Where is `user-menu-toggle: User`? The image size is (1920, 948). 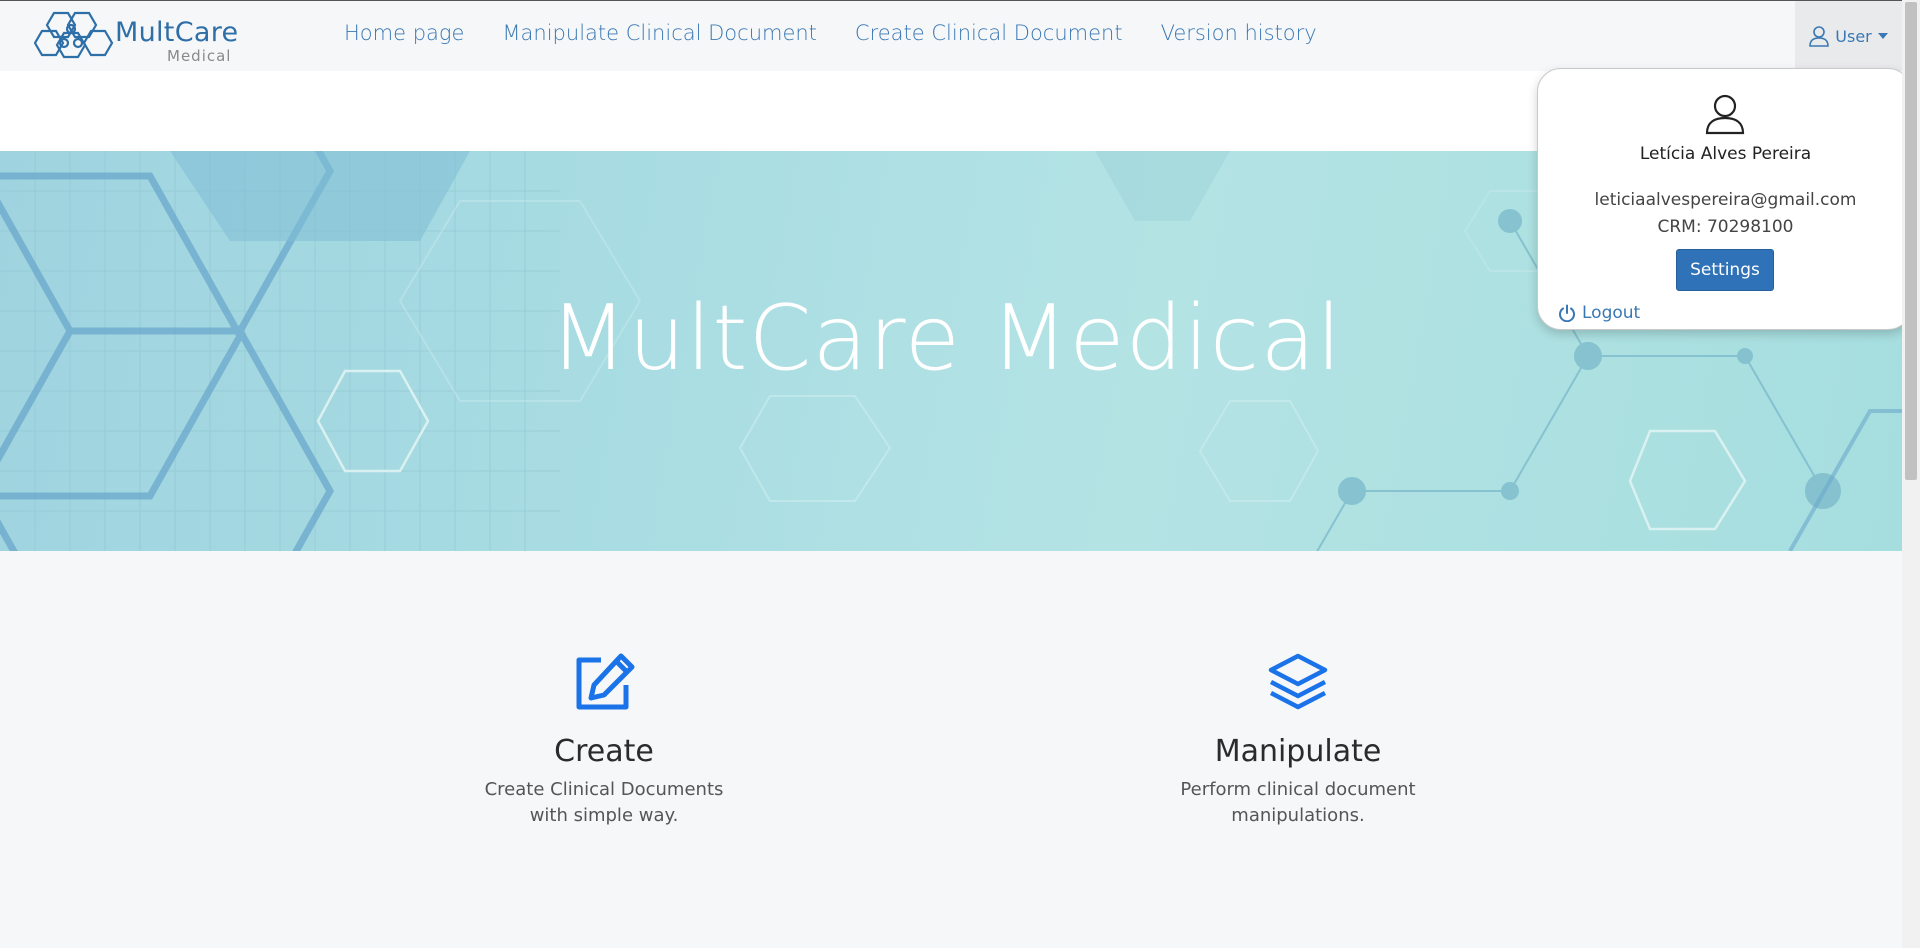
user-menu-toggle: User is located at coordinates (1848, 36).